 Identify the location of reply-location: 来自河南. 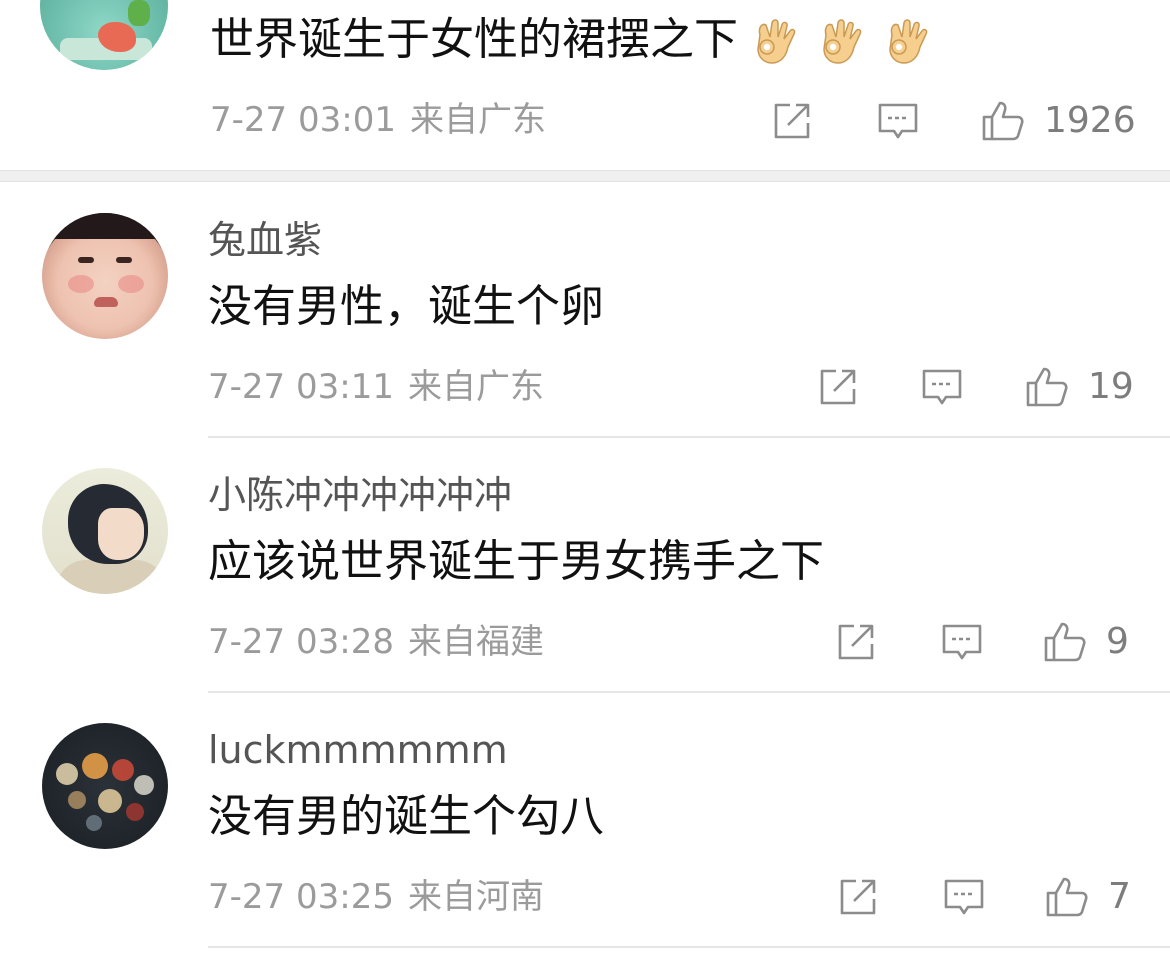
(475, 897).